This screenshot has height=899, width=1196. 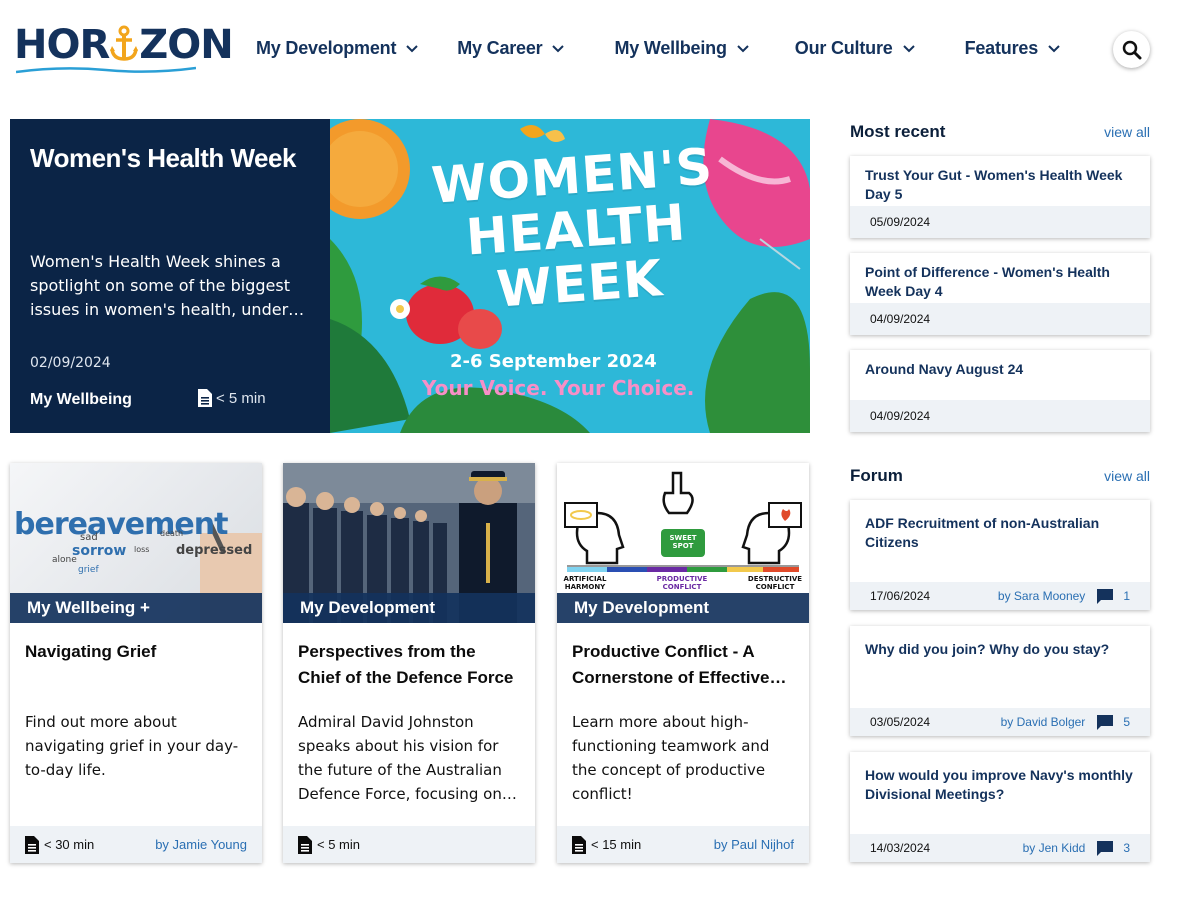 What do you see at coordinates (64, 560) in the screenshot?
I see `image-word: alone` at bounding box center [64, 560].